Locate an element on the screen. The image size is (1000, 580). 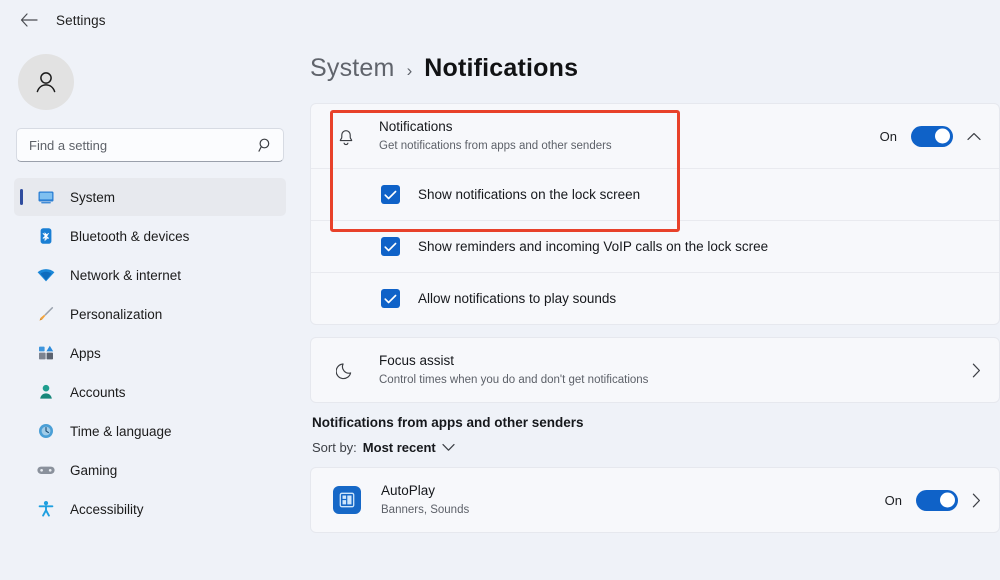
app-name: AutoPlay is located at coordinates (408, 491).